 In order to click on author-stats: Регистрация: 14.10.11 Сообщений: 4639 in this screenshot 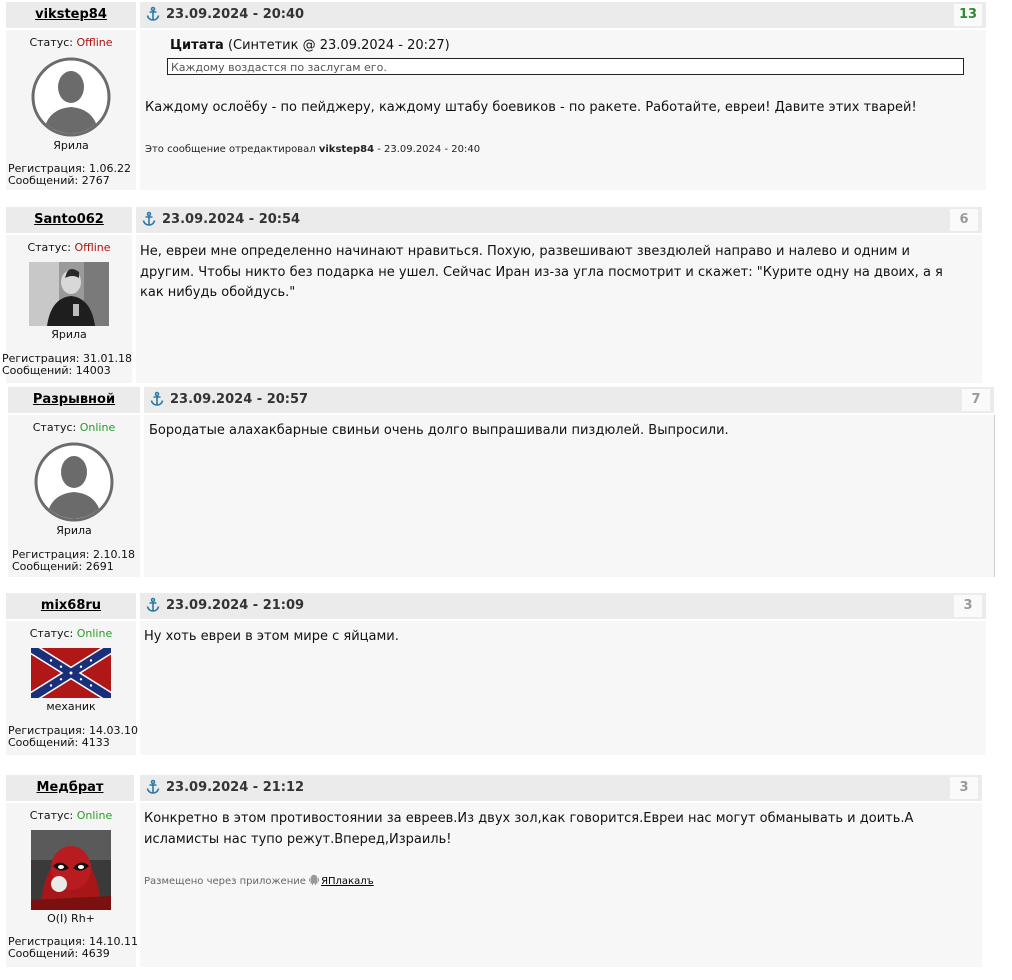, I will do `click(73, 947)`.